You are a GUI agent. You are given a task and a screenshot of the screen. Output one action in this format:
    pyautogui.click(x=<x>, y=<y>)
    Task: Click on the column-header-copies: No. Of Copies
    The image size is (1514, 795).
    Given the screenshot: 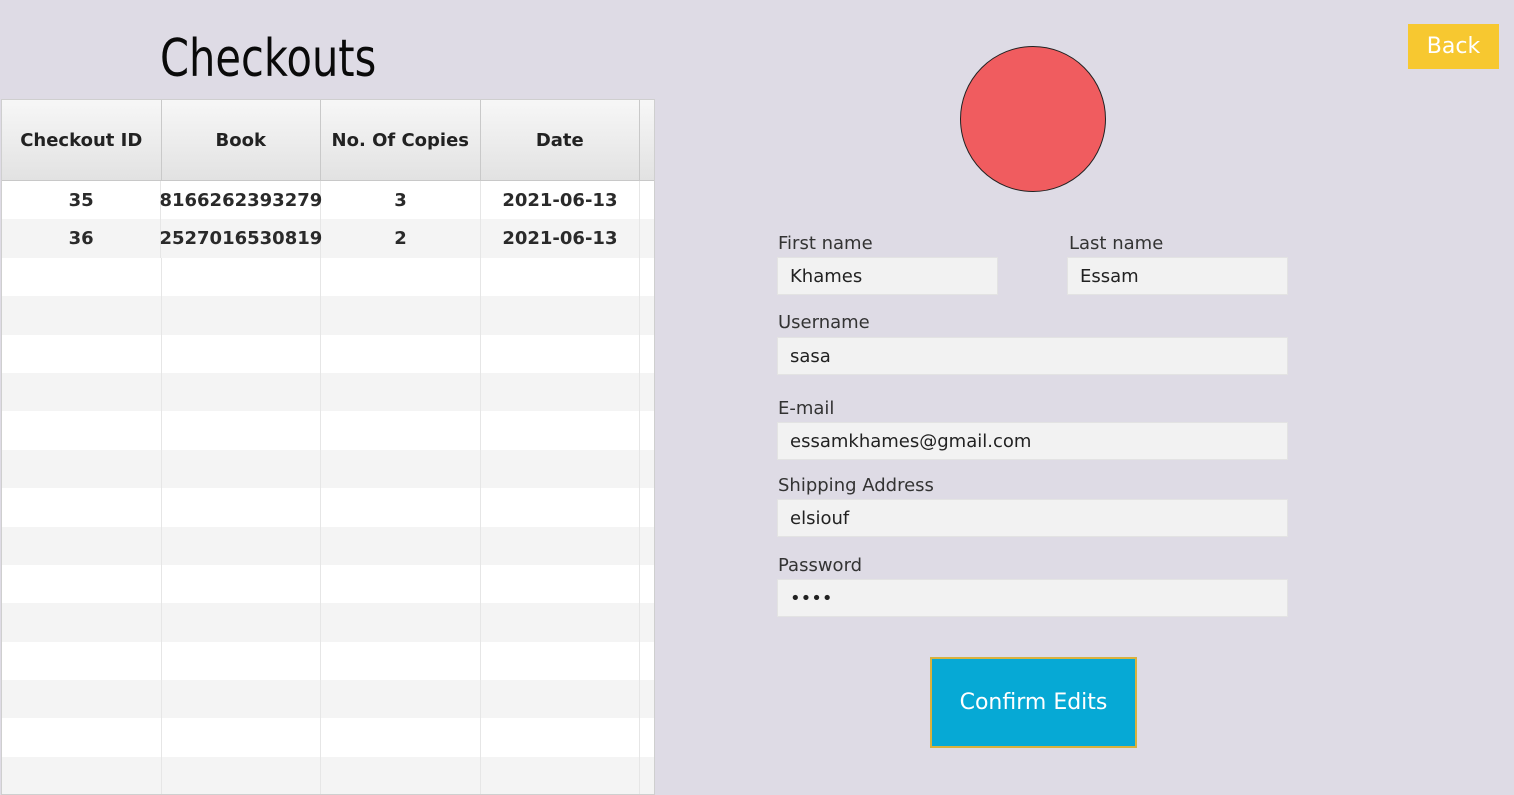 What is the action you would take?
    pyautogui.click(x=401, y=140)
    